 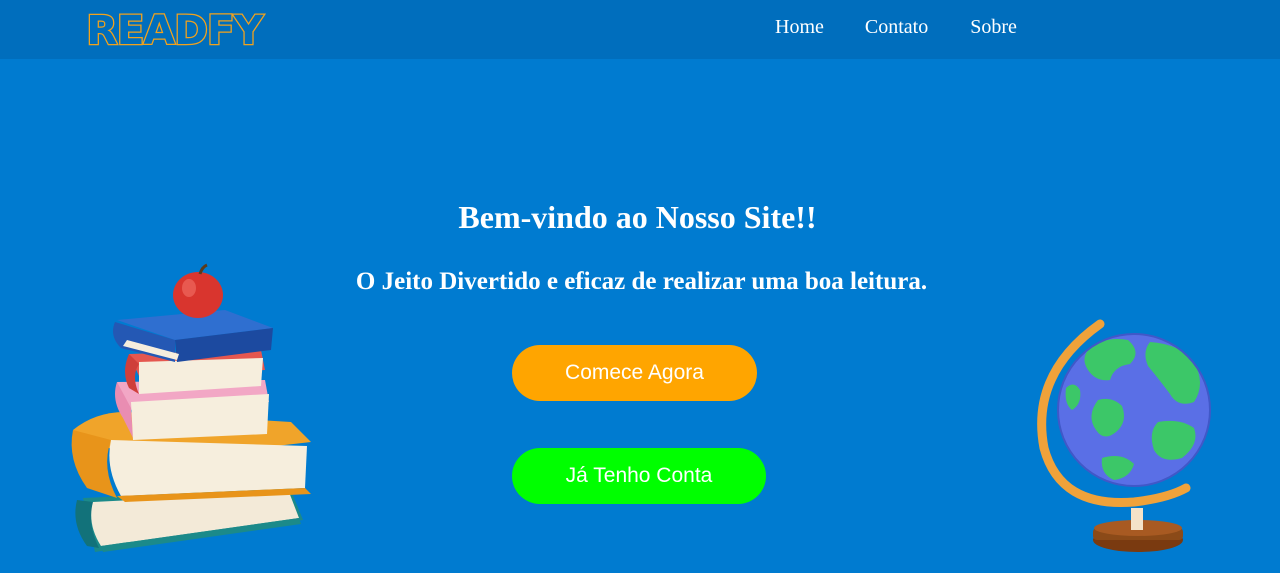 What do you see at coordinates (1124, 435) in the screenshot?
I see `globe-illustration` at bounding box center [1124, 435].